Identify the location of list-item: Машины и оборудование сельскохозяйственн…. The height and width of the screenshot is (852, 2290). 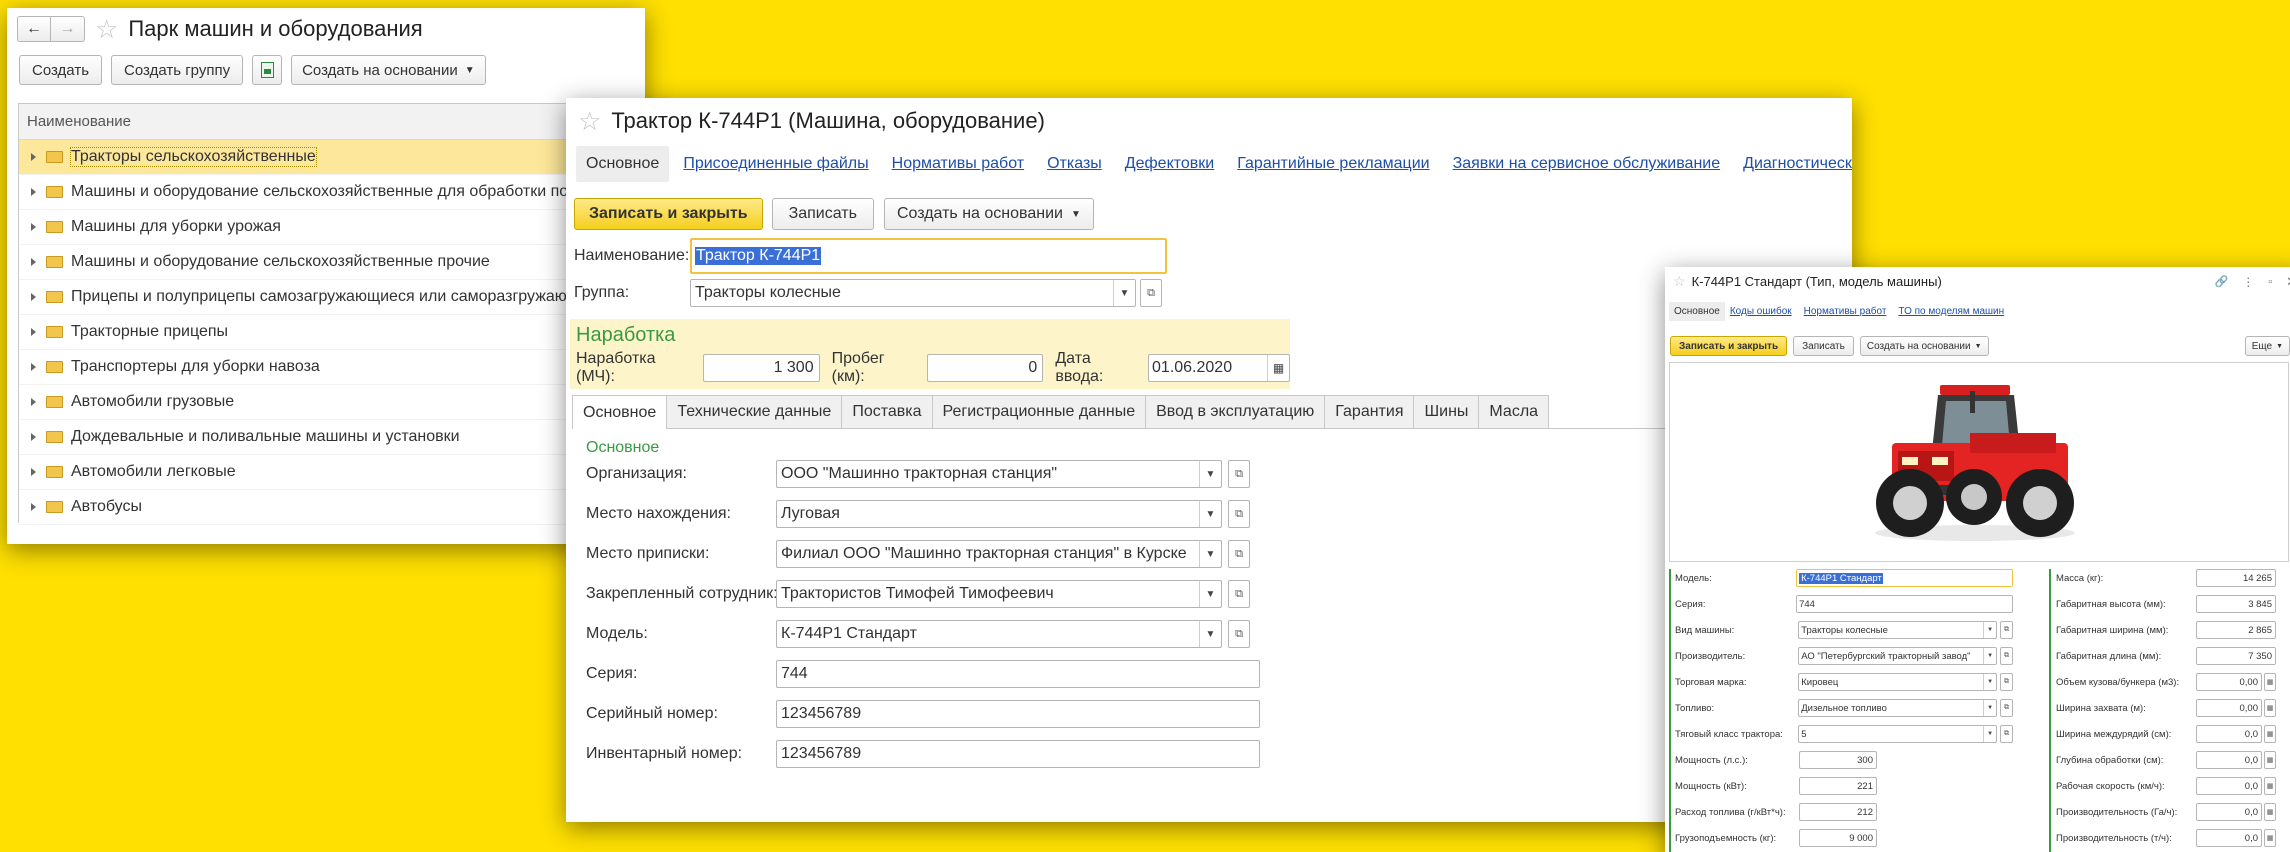
(332, 262).